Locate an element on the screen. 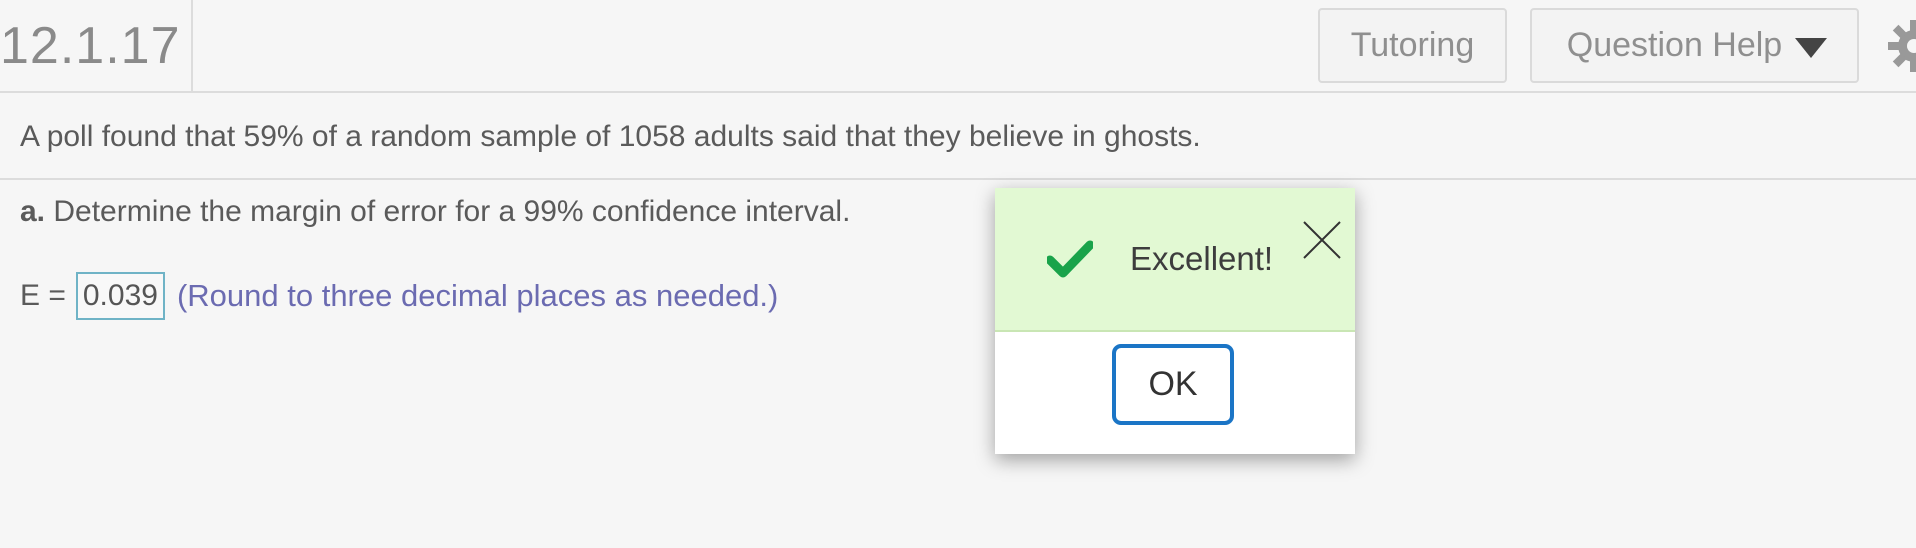 The image size is (1916, 548). answer-input: 0.039 is located at coordinates (120, 296).